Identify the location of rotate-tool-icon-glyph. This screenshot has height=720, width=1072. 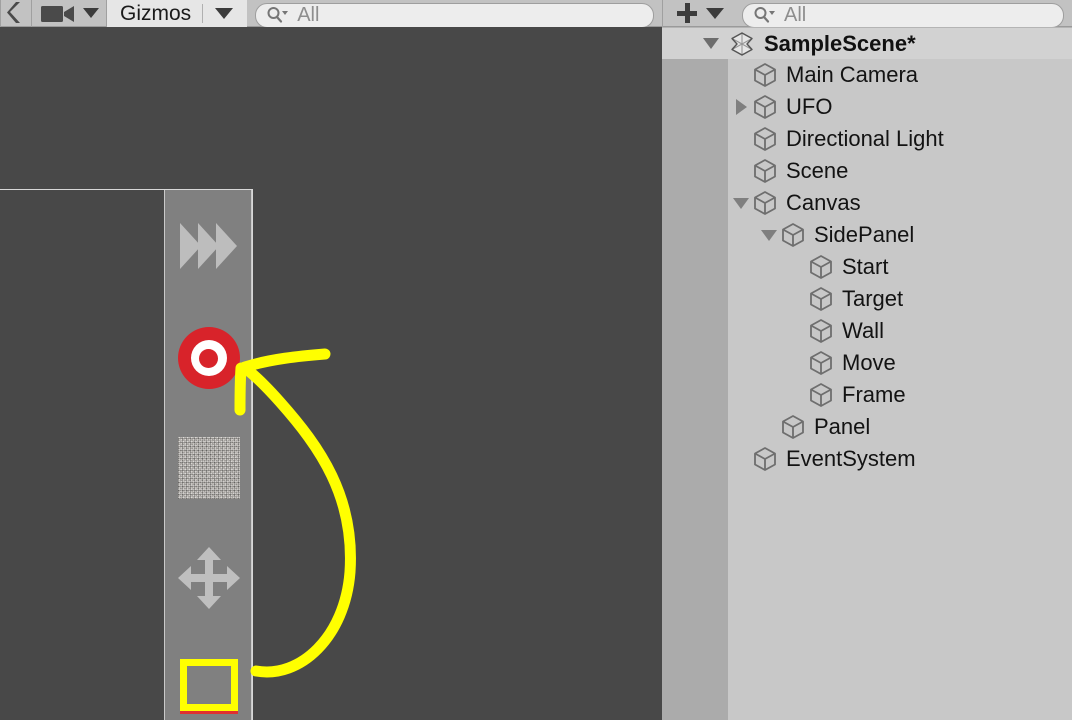
(13, 12).